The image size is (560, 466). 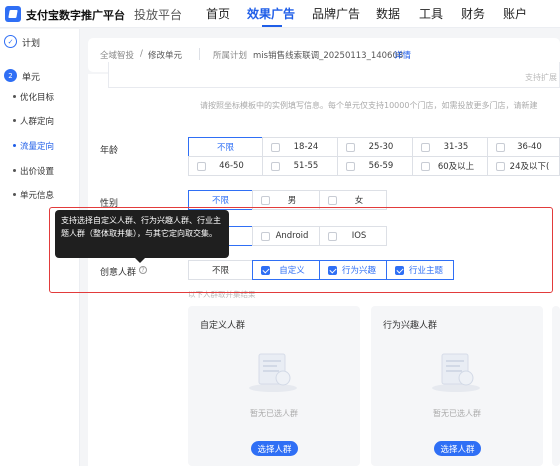 What do you see at coordinates (456, 167) in the screenshot?
I see `age-option-label: 60及以上` at bounding box center [456, 167].